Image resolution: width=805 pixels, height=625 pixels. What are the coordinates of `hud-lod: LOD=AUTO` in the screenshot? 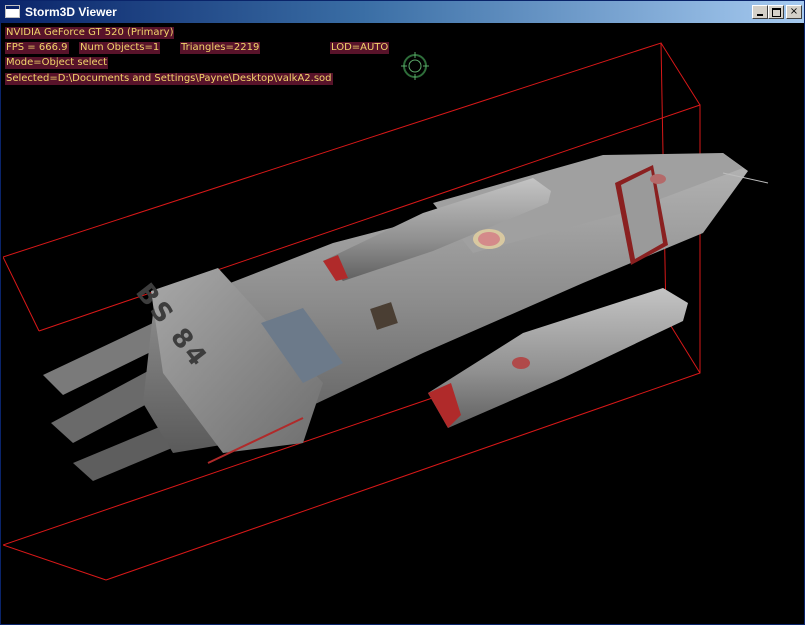 It's located at (360, 48).